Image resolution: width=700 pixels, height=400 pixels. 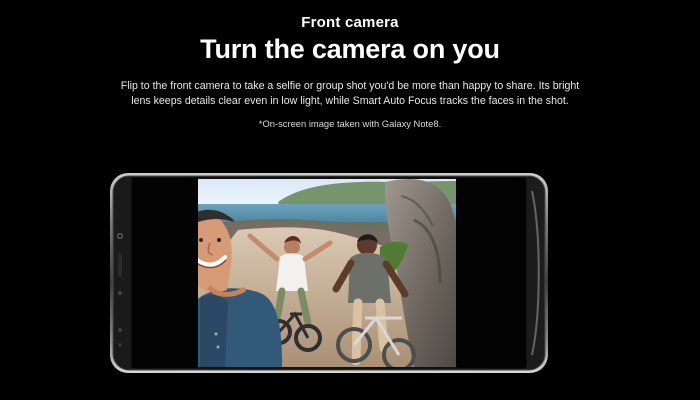 What do you see at coordinates (214, 331) in the screenshot?
I see `selfie-man-shirt-shadow` at bounding box center [214, 331].